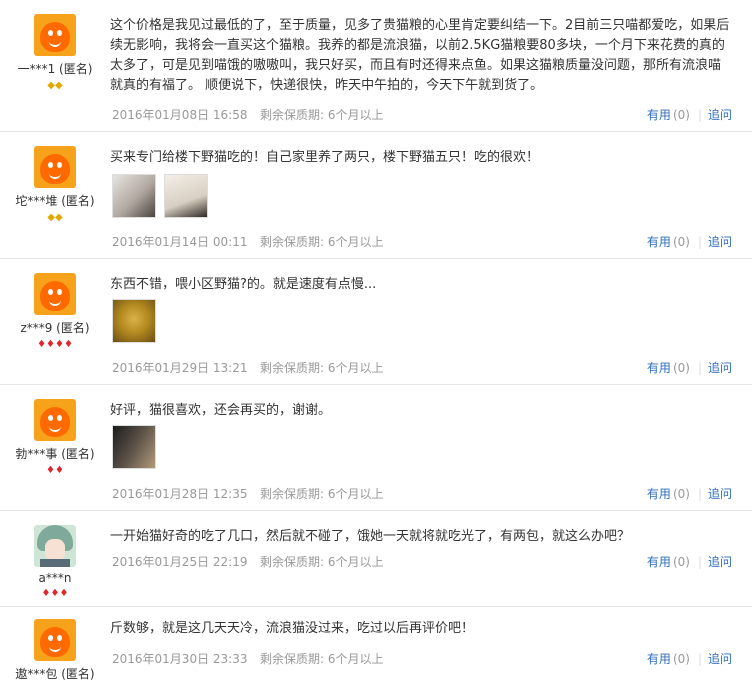 The height and width of the screenshot is (682, 752). What do you see at coordinates (55, 200) in the screenshot?
I see `reviewer-name: 坨***堆 (匿名)` at bounding box center [55, 200].